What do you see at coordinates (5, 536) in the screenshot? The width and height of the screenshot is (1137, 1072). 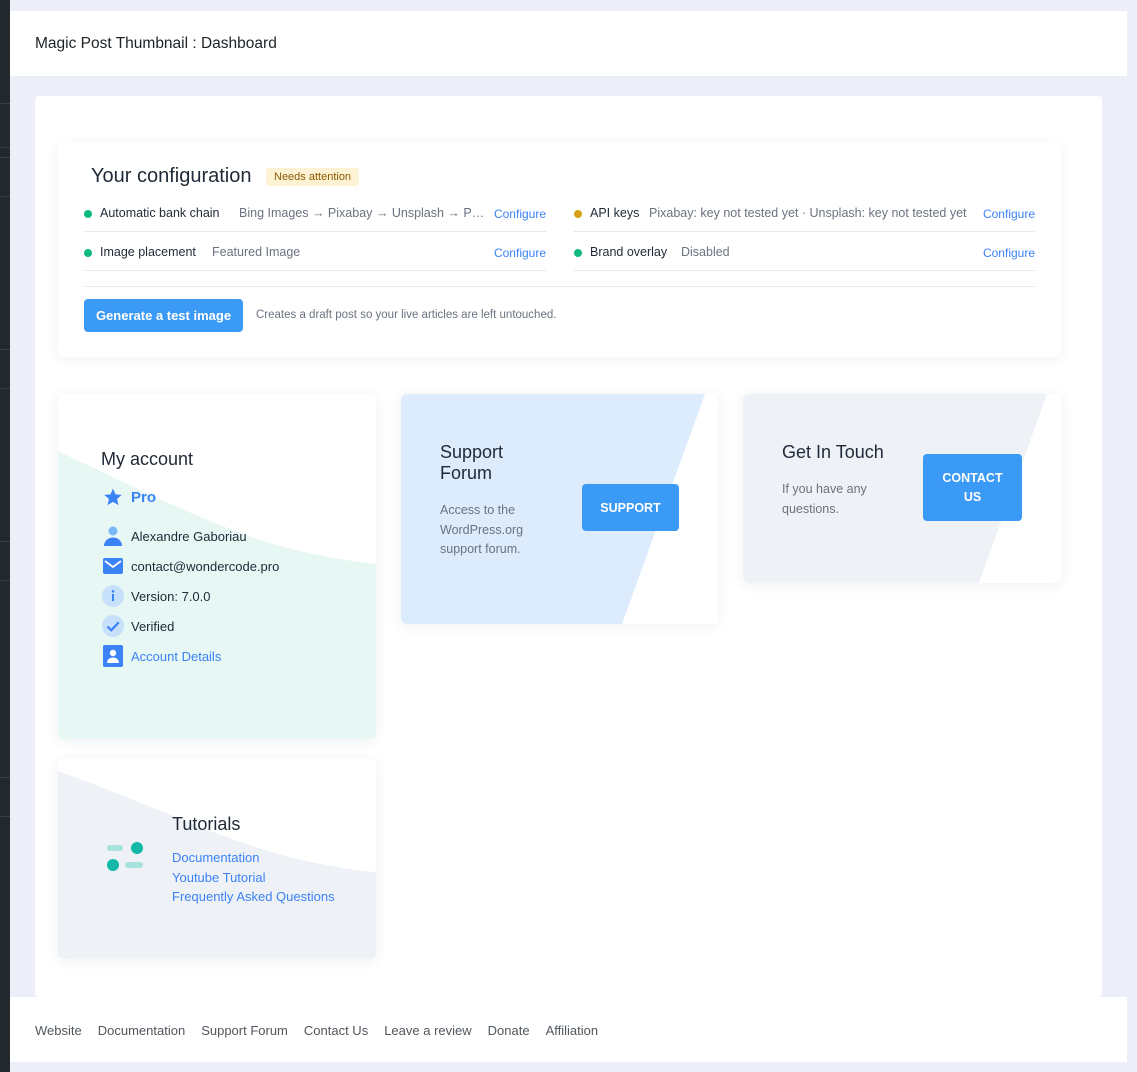 I see `admin-sidebar-edge` at bounding box center [5, 536].